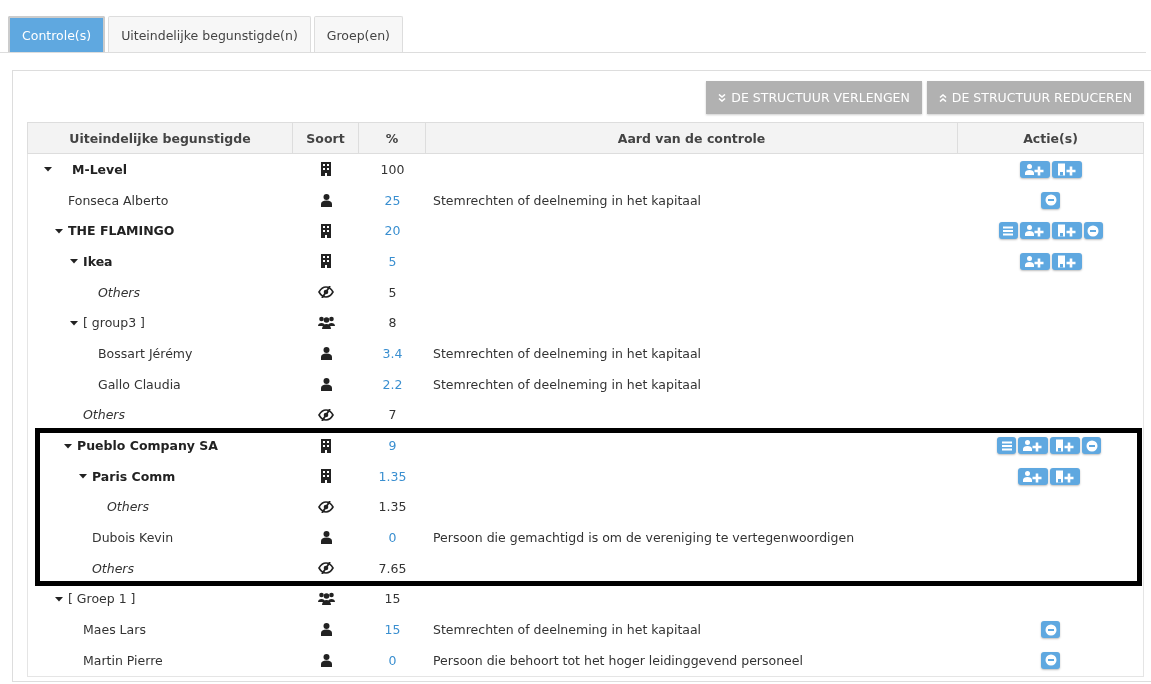 The width and height of the screenshot is (1151, 684). Describe the element at coordinates (118, 200) in the screenshot. I see `beneficiary-name: Fonseca Alberto` at that location.